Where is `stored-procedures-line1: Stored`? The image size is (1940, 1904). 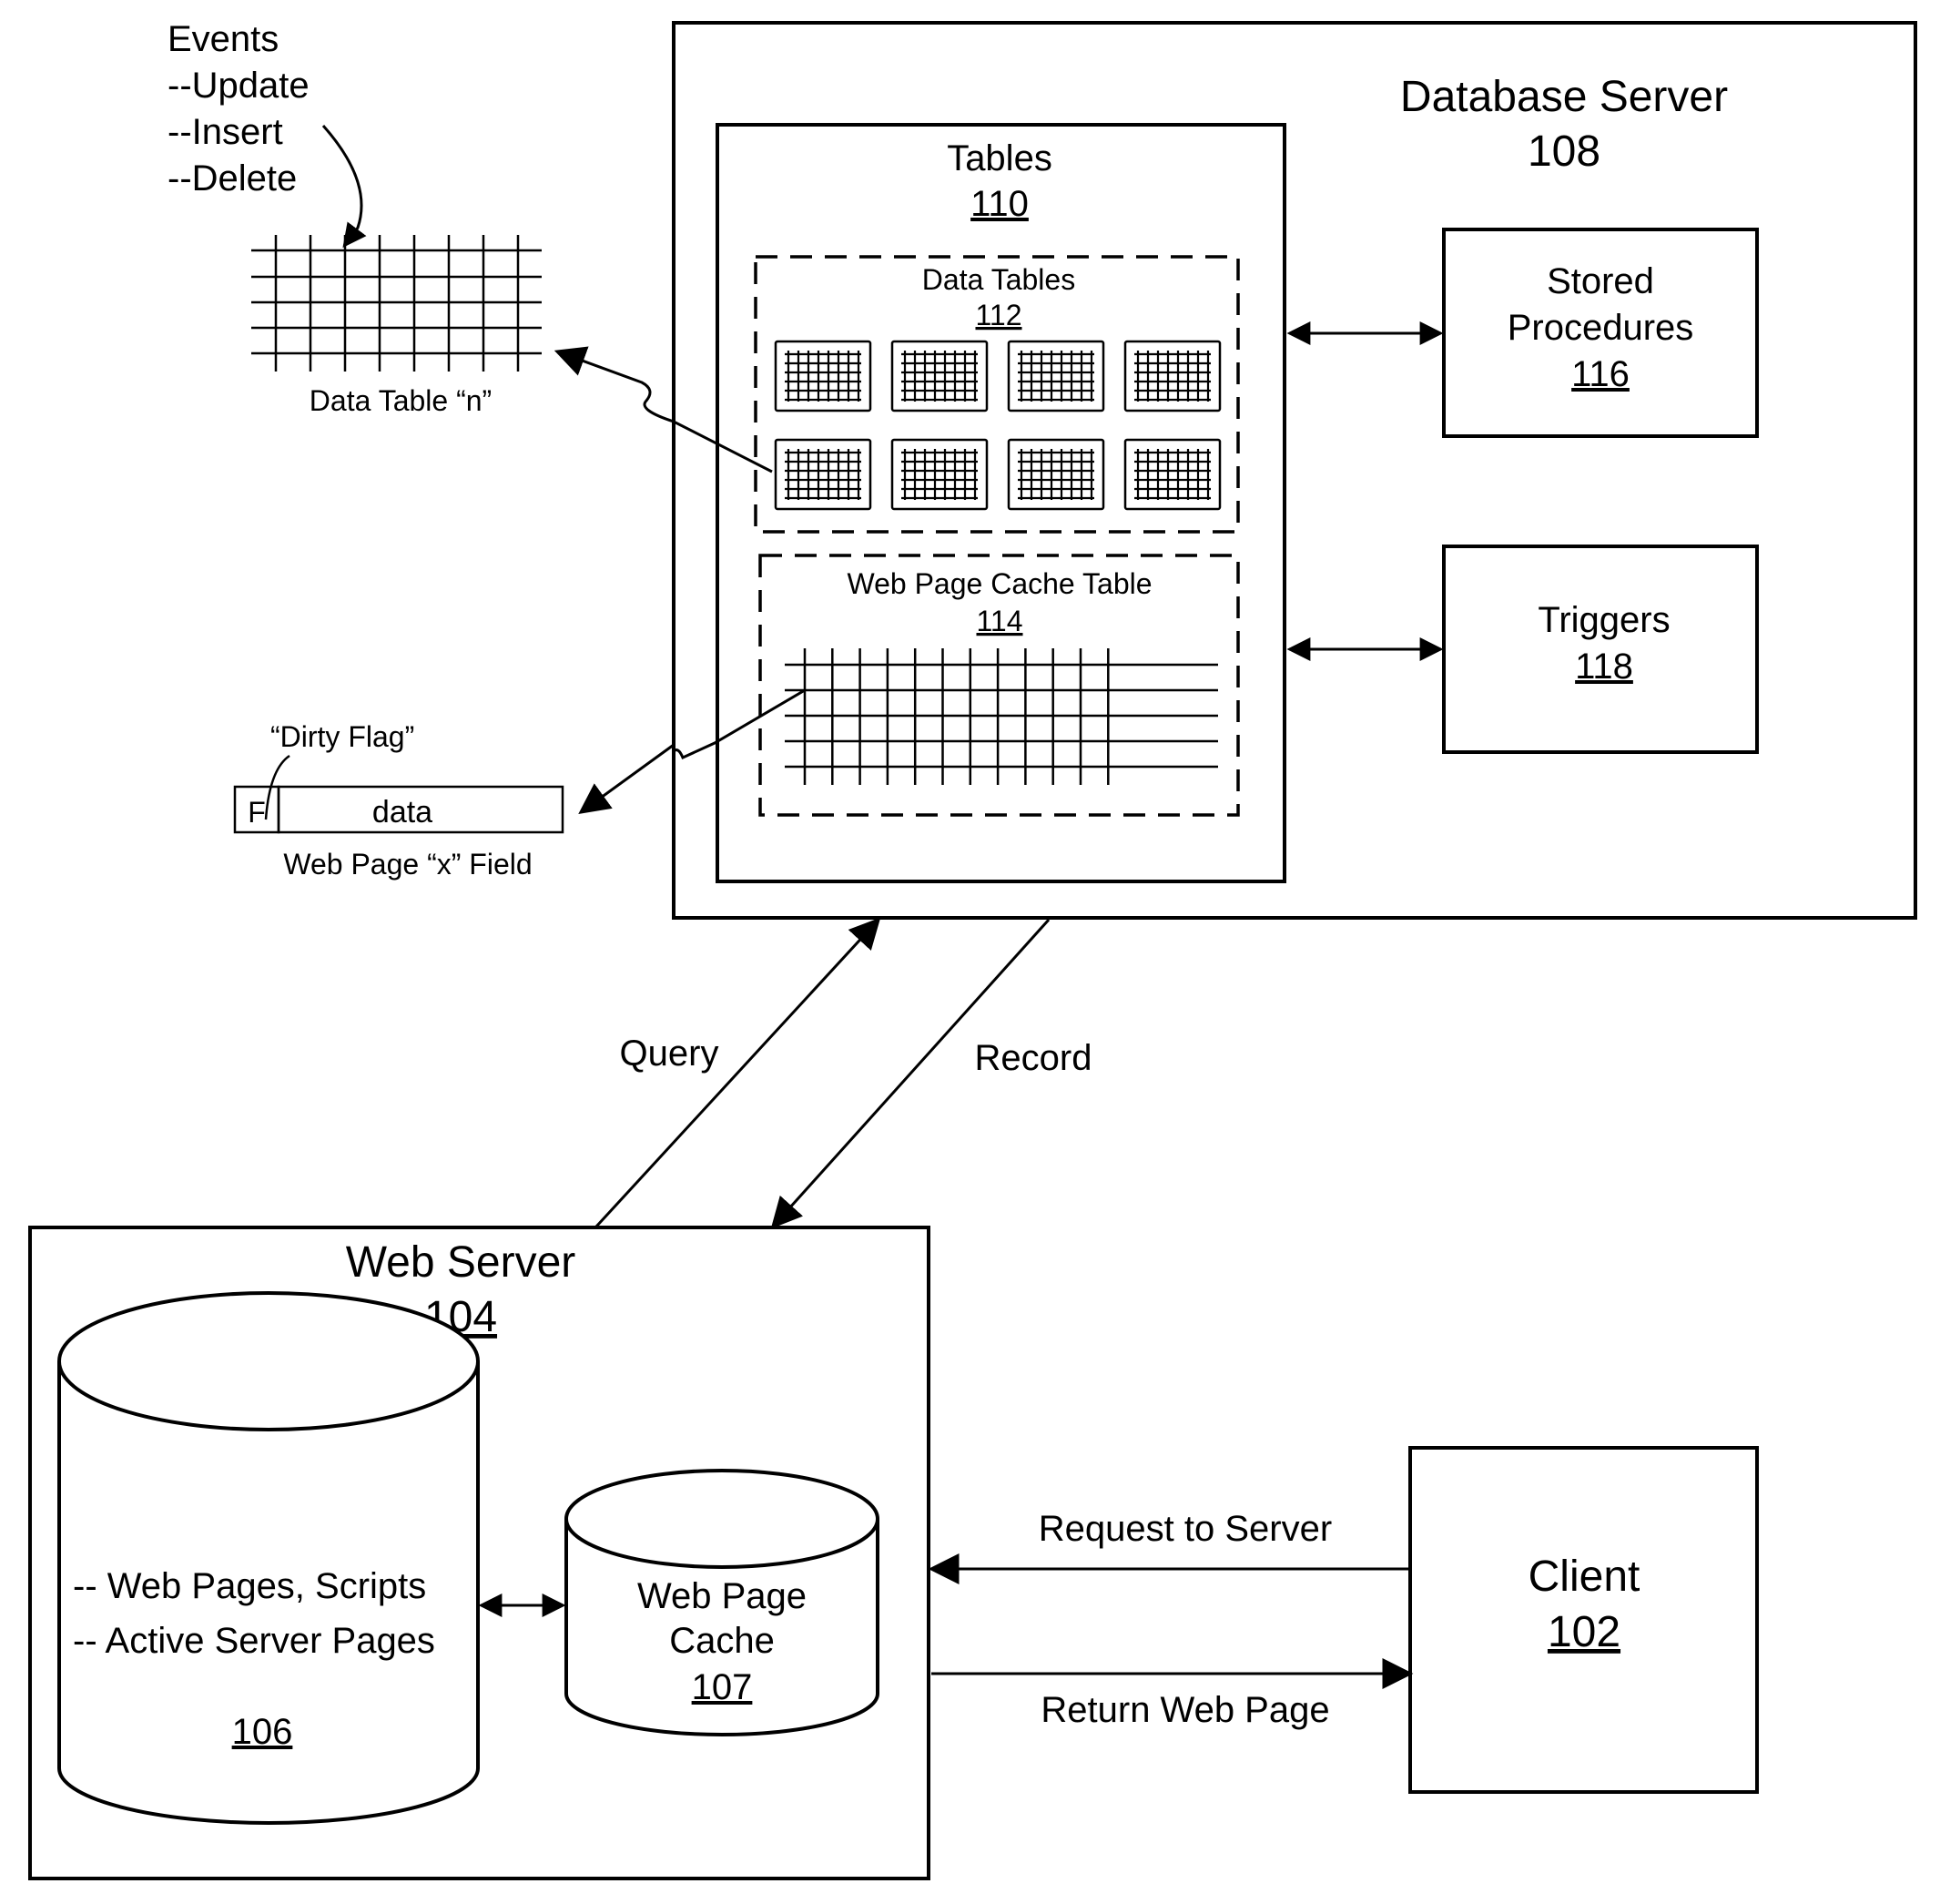 stored-procedures-line1: Stored is located at coordinates (1600, 281).